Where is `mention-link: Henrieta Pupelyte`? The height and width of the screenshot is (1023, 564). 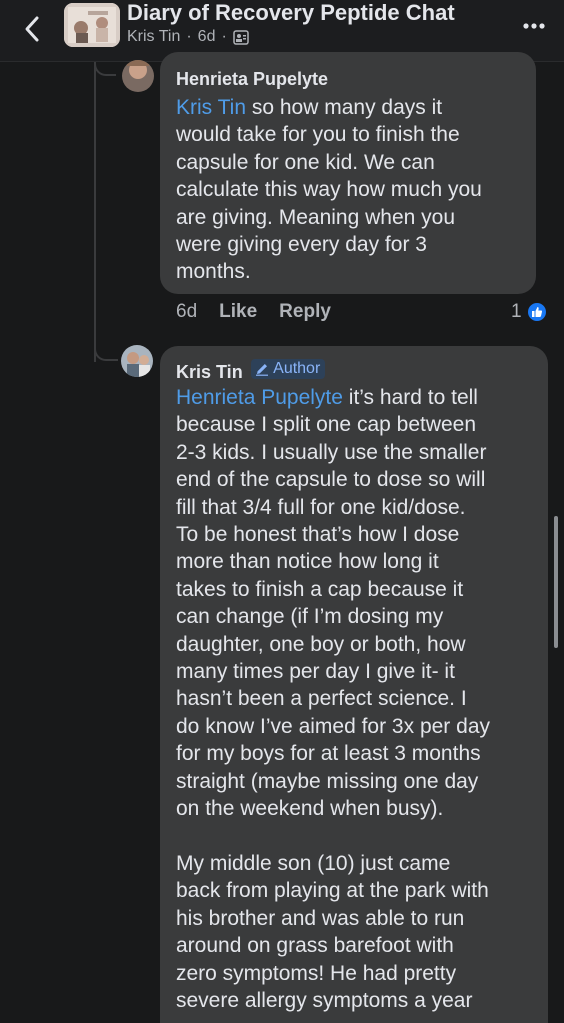
mention-link: Henrieta Pupelyte is located at coordinates (259, 397).